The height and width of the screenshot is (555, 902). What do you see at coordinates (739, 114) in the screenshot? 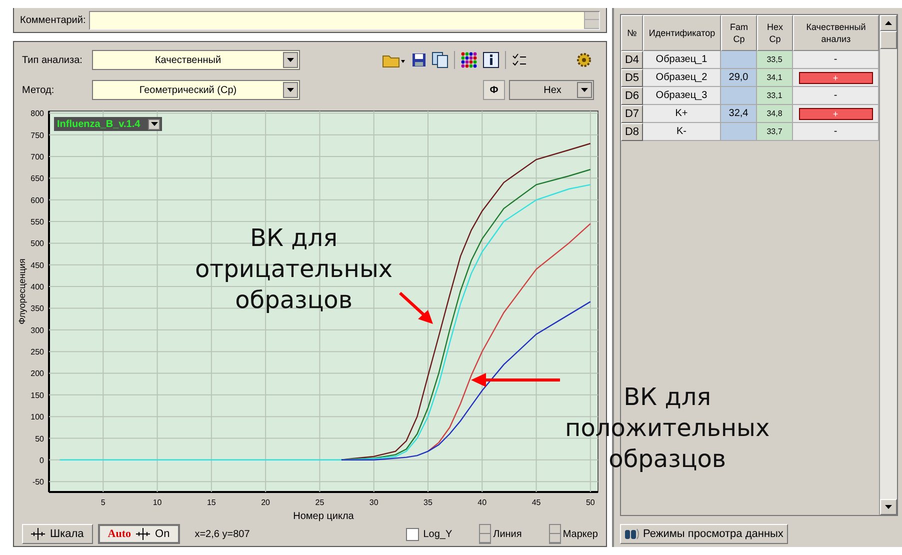
I see `fam-cp-cell: 32,4` at bounding box center [739, 114].